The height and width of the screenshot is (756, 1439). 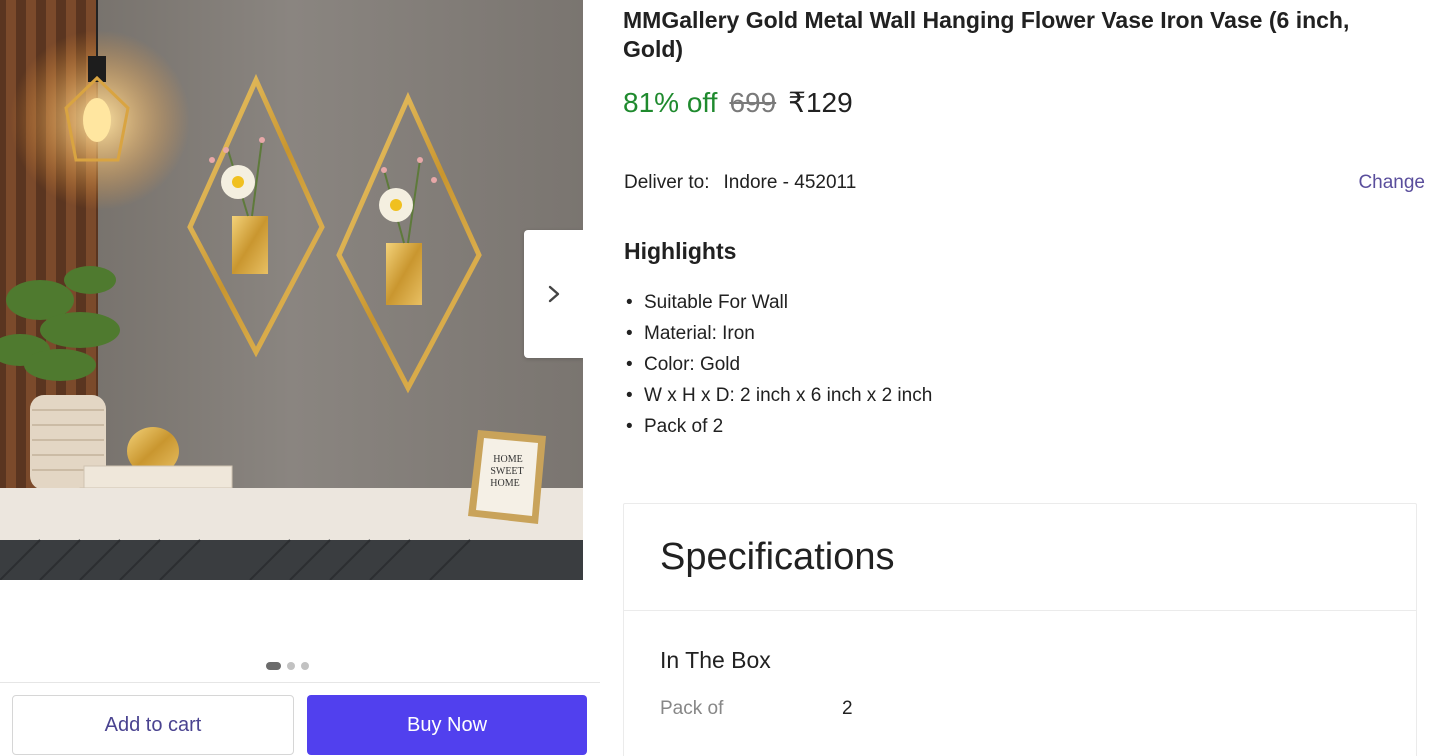 I want to click on buy-now-button: Buy Now, so click(x=447, y=725).